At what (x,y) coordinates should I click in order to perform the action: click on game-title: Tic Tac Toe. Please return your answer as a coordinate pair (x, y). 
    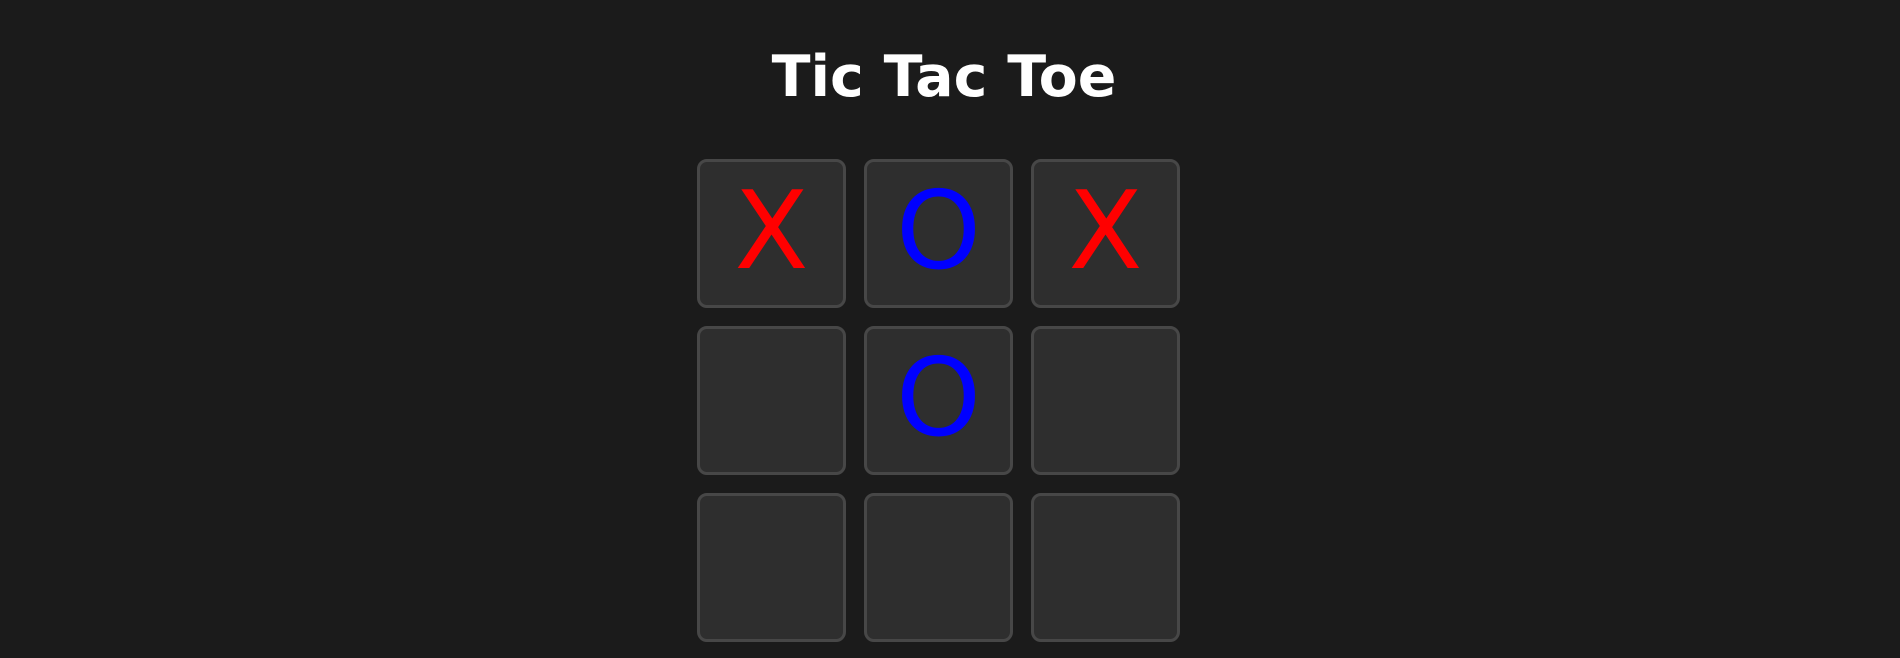
    Looking at the image, I should click on (944, 77).